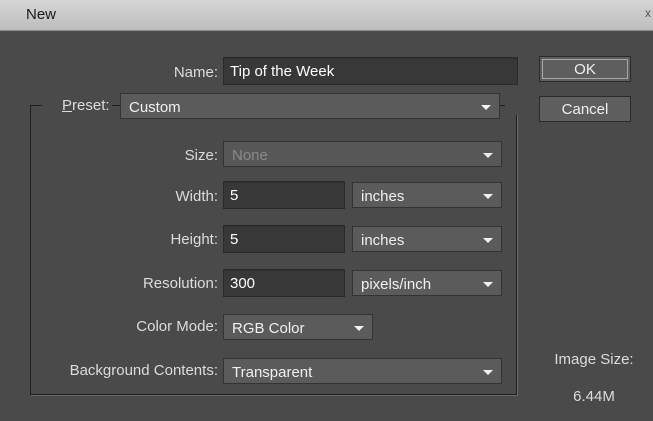 The image size is (653, 421). What do you see at coordinates (67, 105) in the screenshot?
I see `preset-label-mnemonic: P` at bounding box center [67, 105].